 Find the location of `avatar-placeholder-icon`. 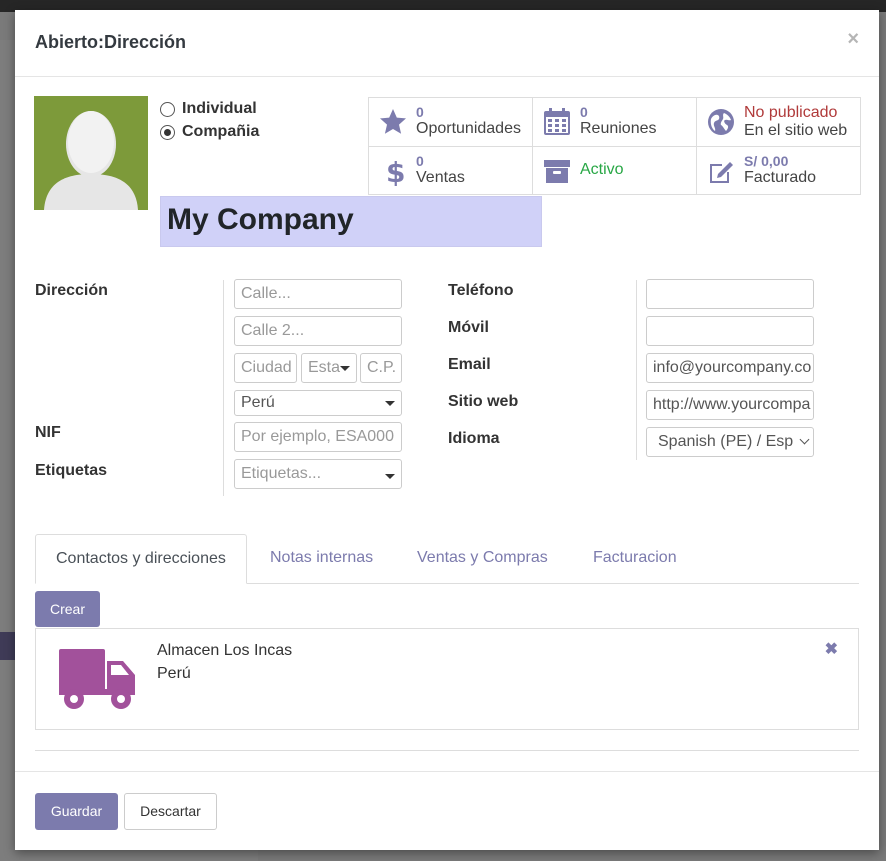

avatar-placeholder-icon is located at coordinates (91, 153).